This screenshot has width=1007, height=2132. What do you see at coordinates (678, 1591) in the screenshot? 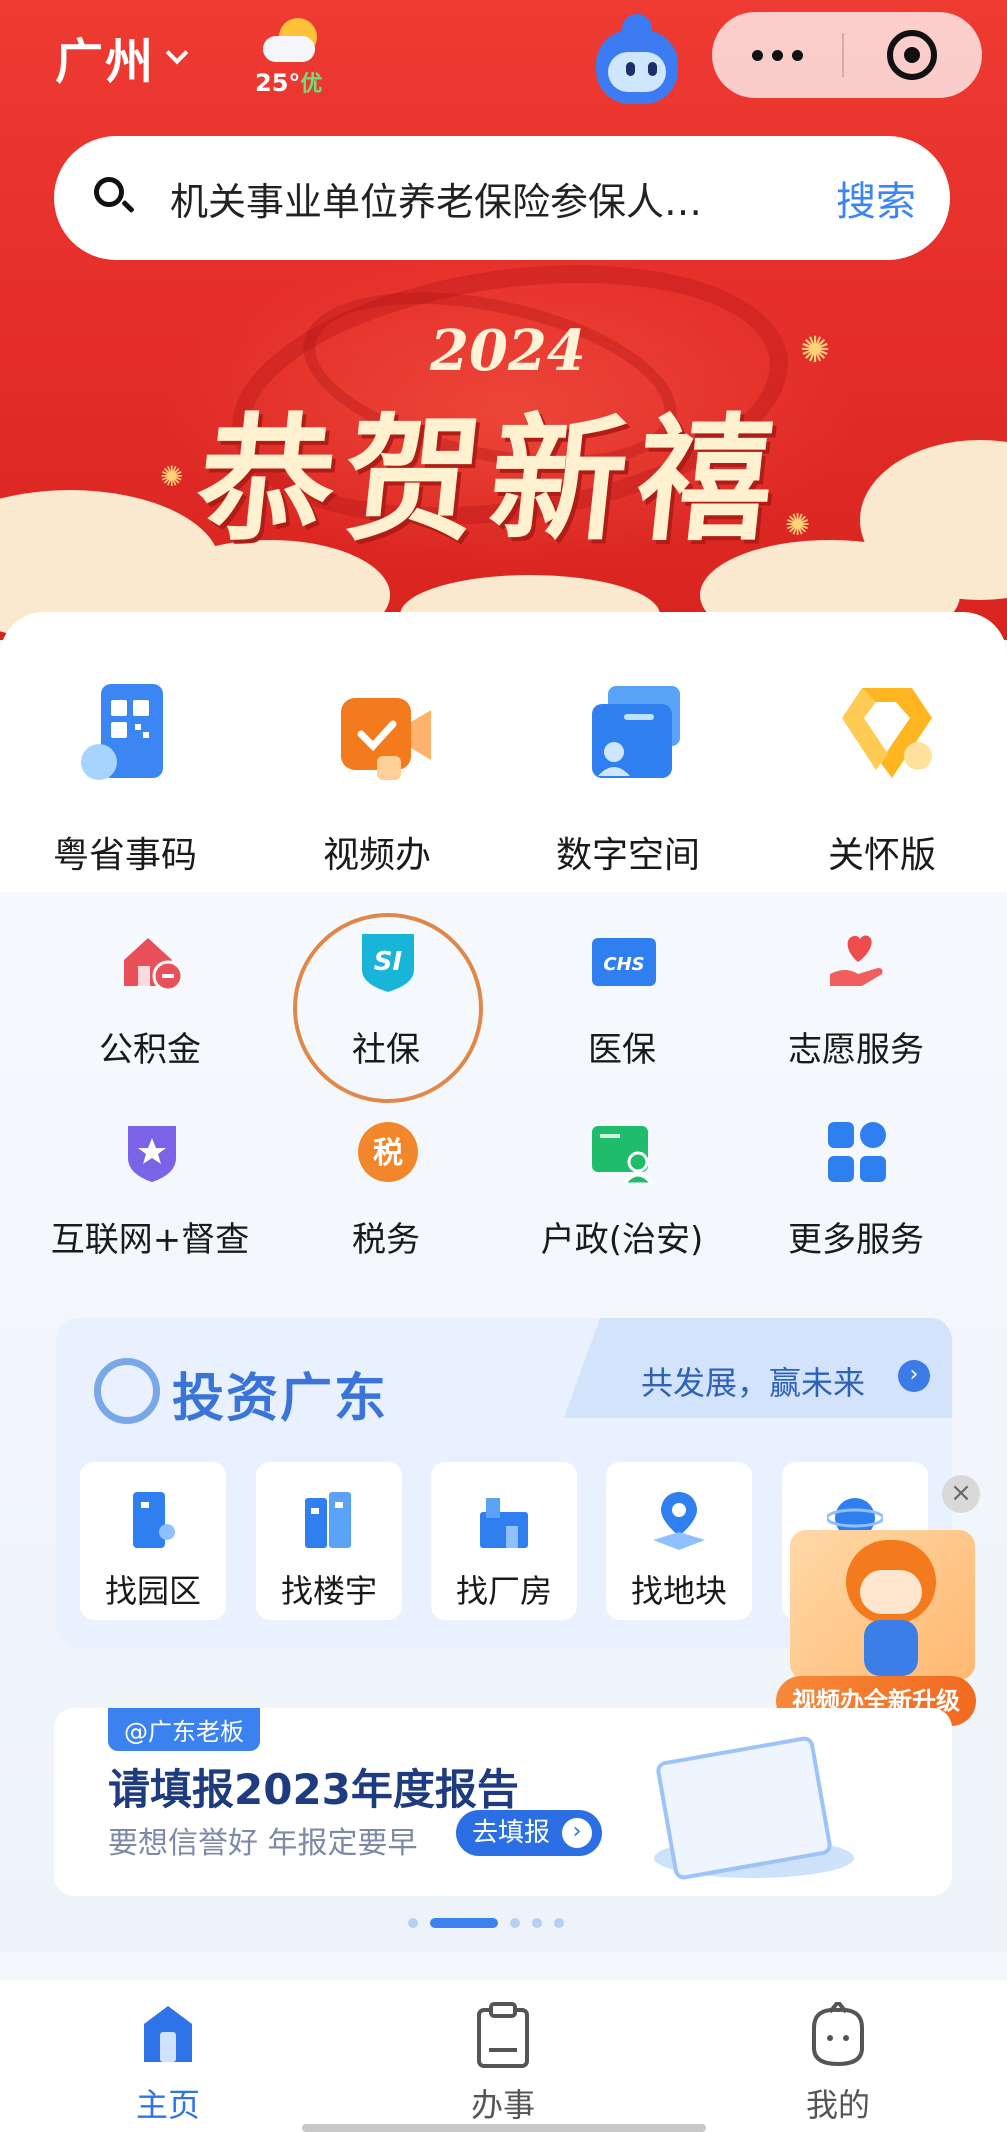
I see `invest-tile-label: 找地块` at bounding box center [678, 1591].